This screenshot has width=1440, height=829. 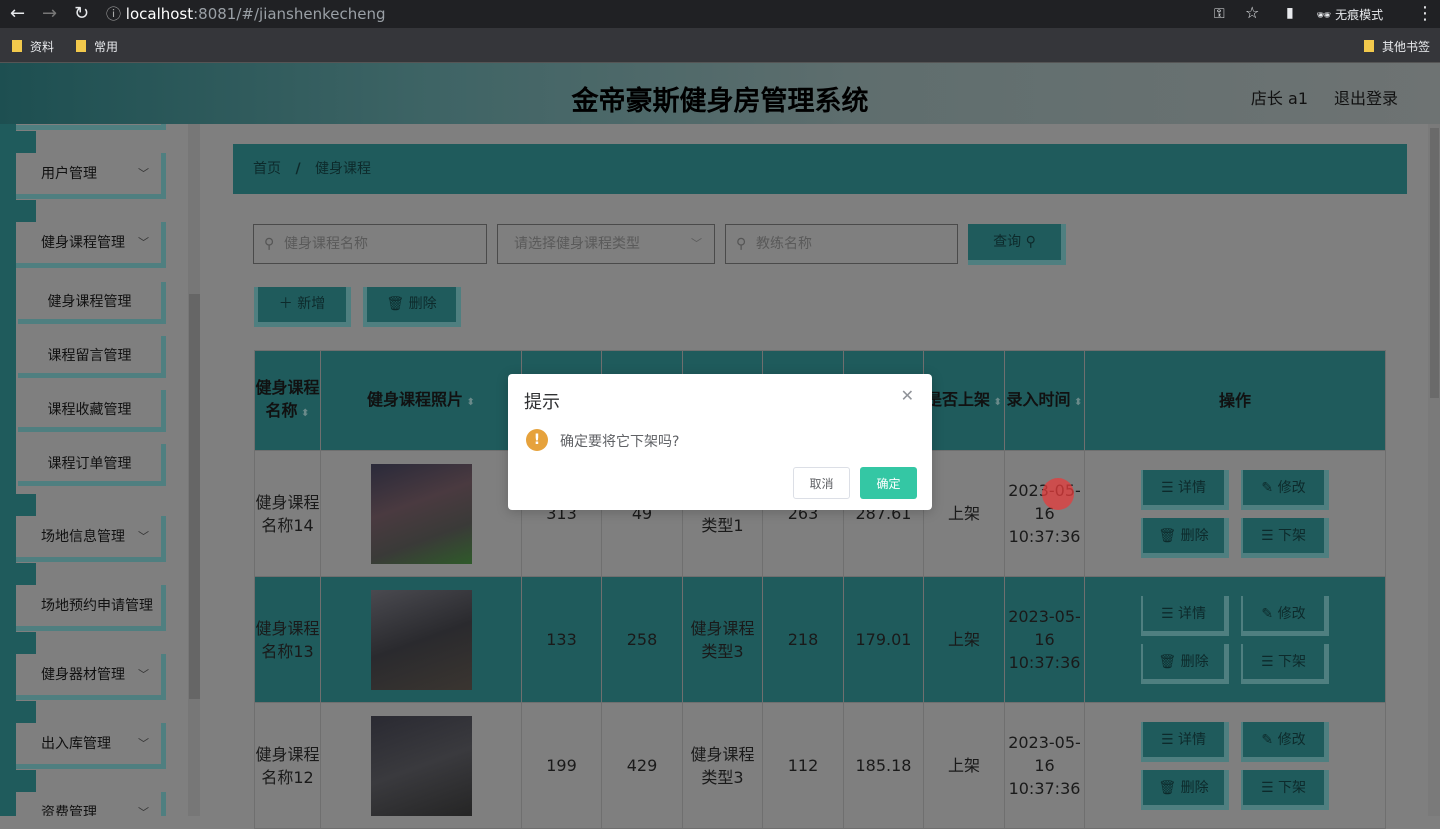 I want to click on sidebar-item-partial, so click(x=91, y=127).